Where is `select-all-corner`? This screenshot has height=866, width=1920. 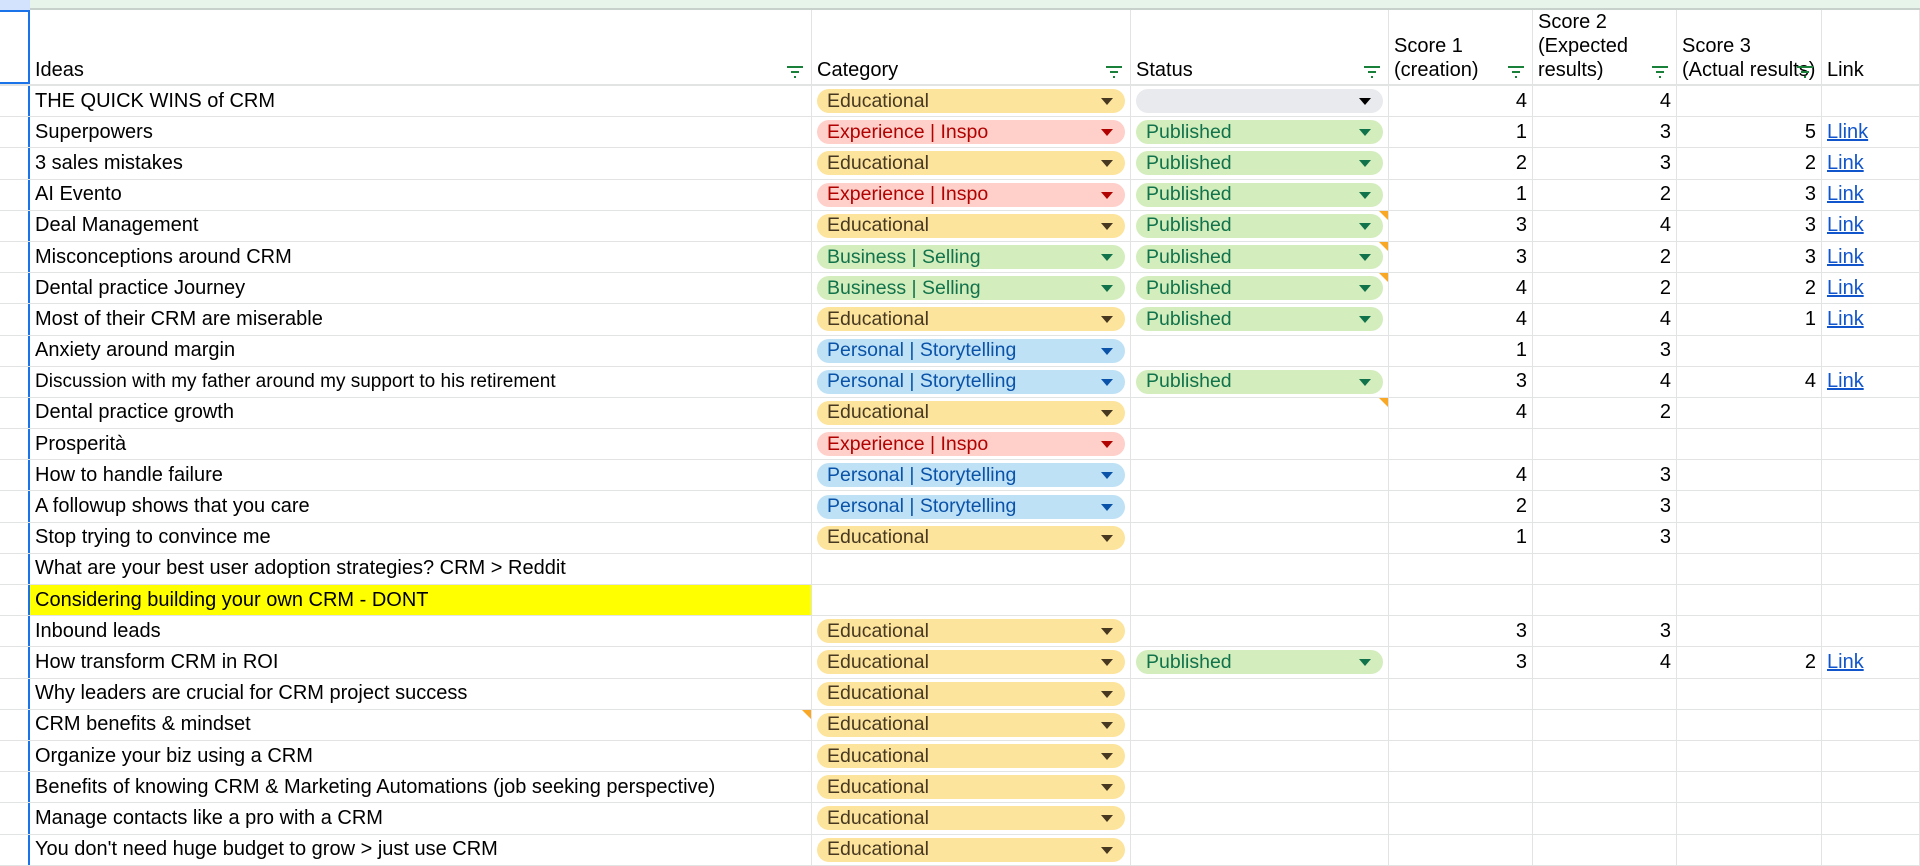
select-all-corner is located at coordinates (15, 5).